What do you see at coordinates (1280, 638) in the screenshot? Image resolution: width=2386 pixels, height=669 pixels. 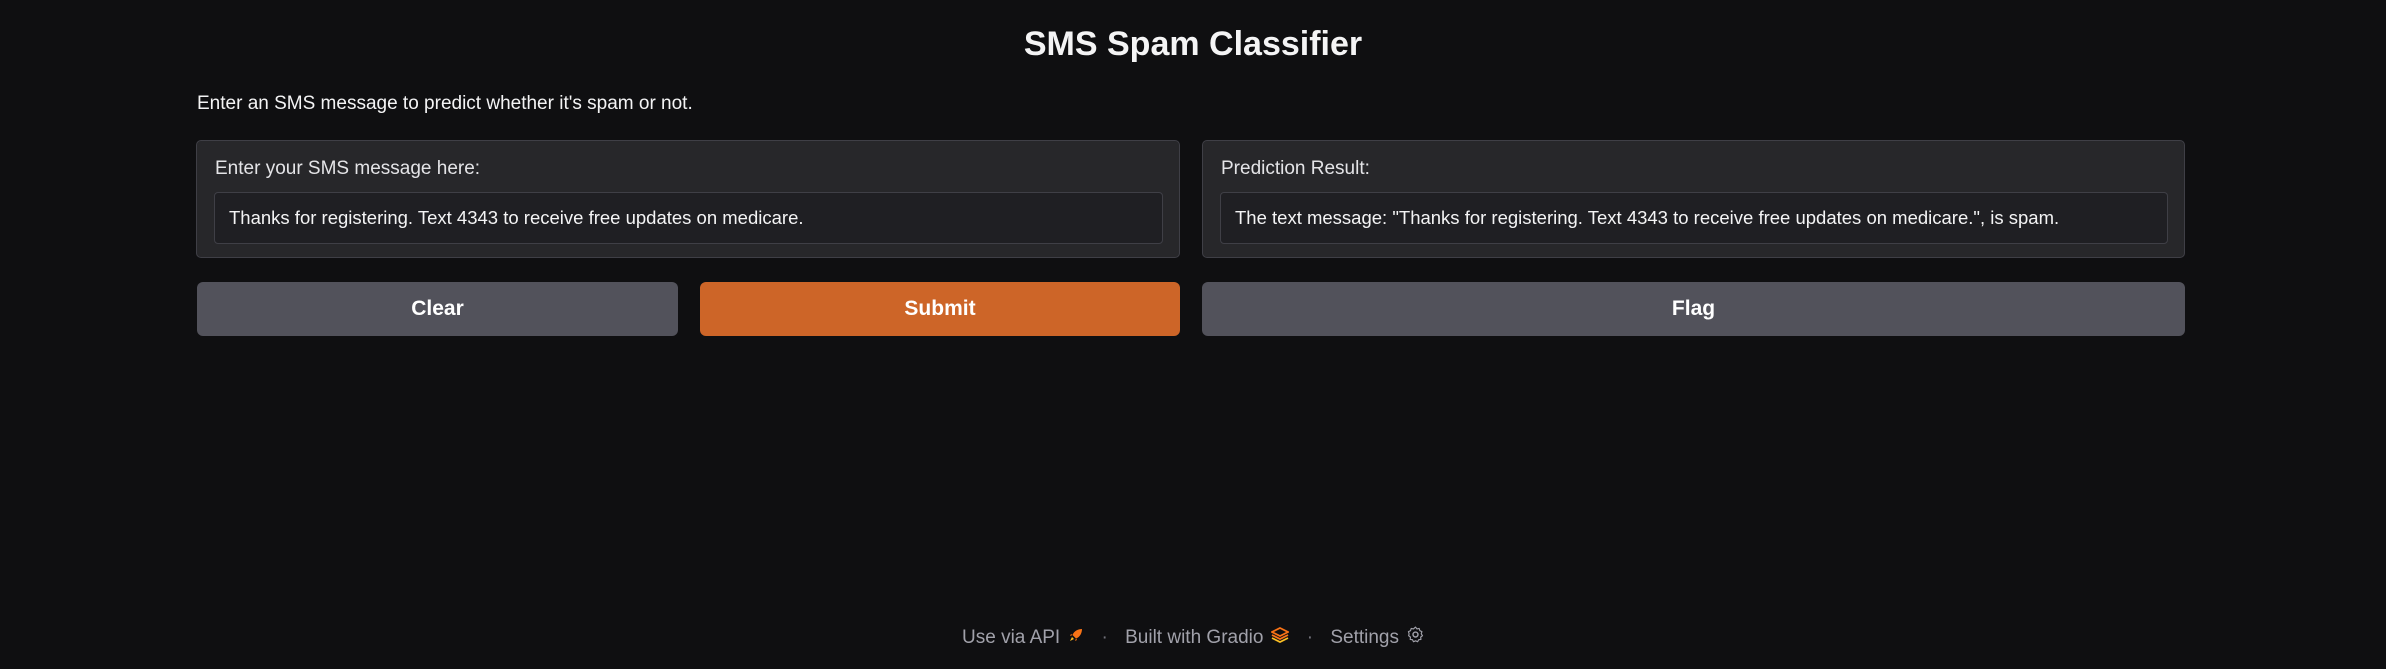 I see `gradio-logo-icon` at bounding box center [1280, 638].